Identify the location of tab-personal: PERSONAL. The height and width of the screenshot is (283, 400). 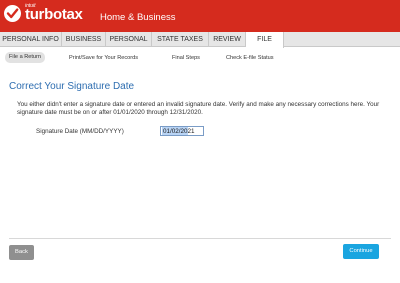
(129, 39).